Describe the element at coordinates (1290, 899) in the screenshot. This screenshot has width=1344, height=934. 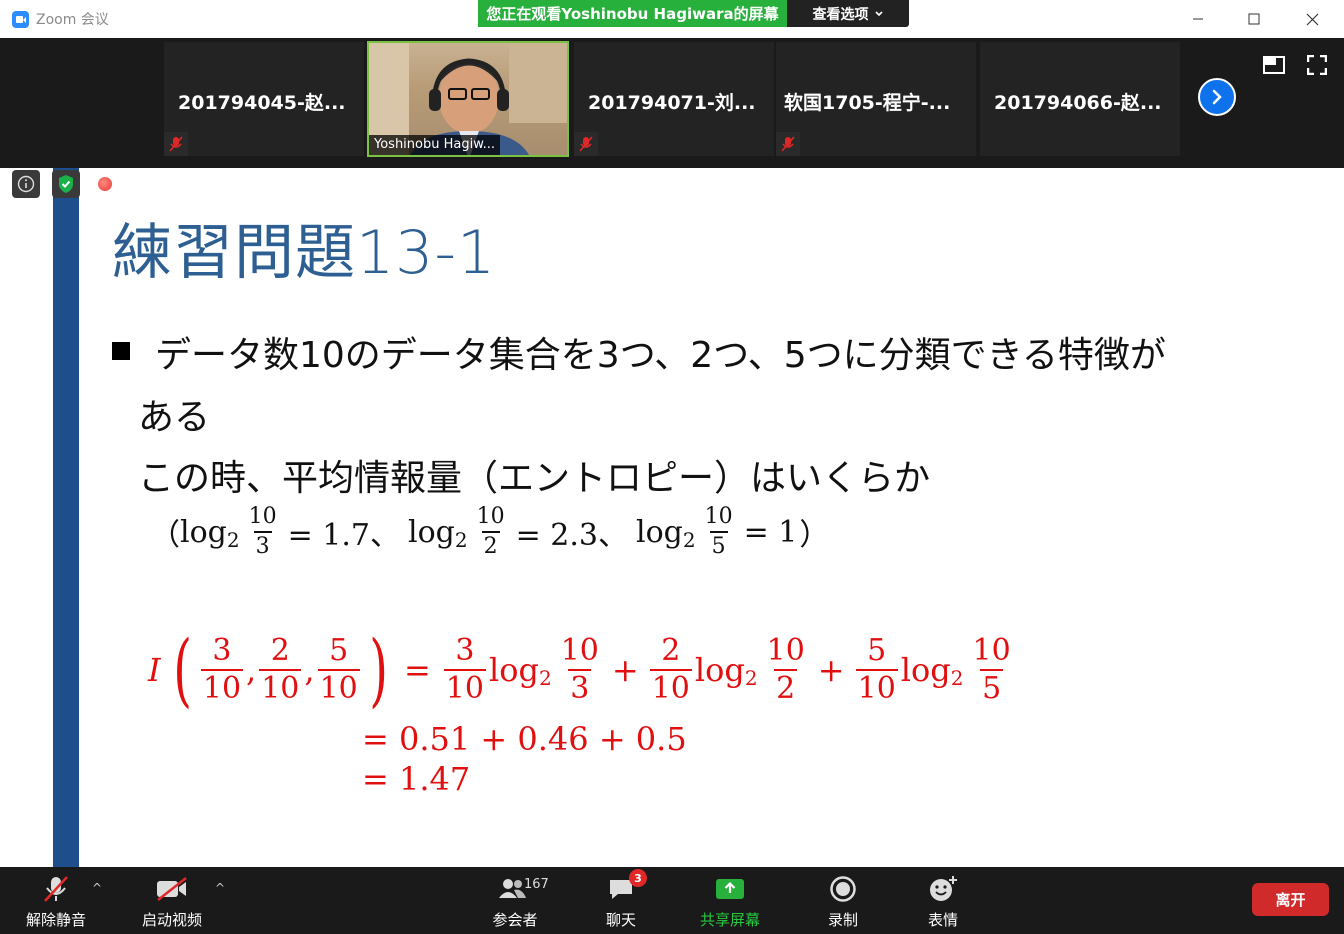
I see `leave-meeting-button: 离开` at that location.